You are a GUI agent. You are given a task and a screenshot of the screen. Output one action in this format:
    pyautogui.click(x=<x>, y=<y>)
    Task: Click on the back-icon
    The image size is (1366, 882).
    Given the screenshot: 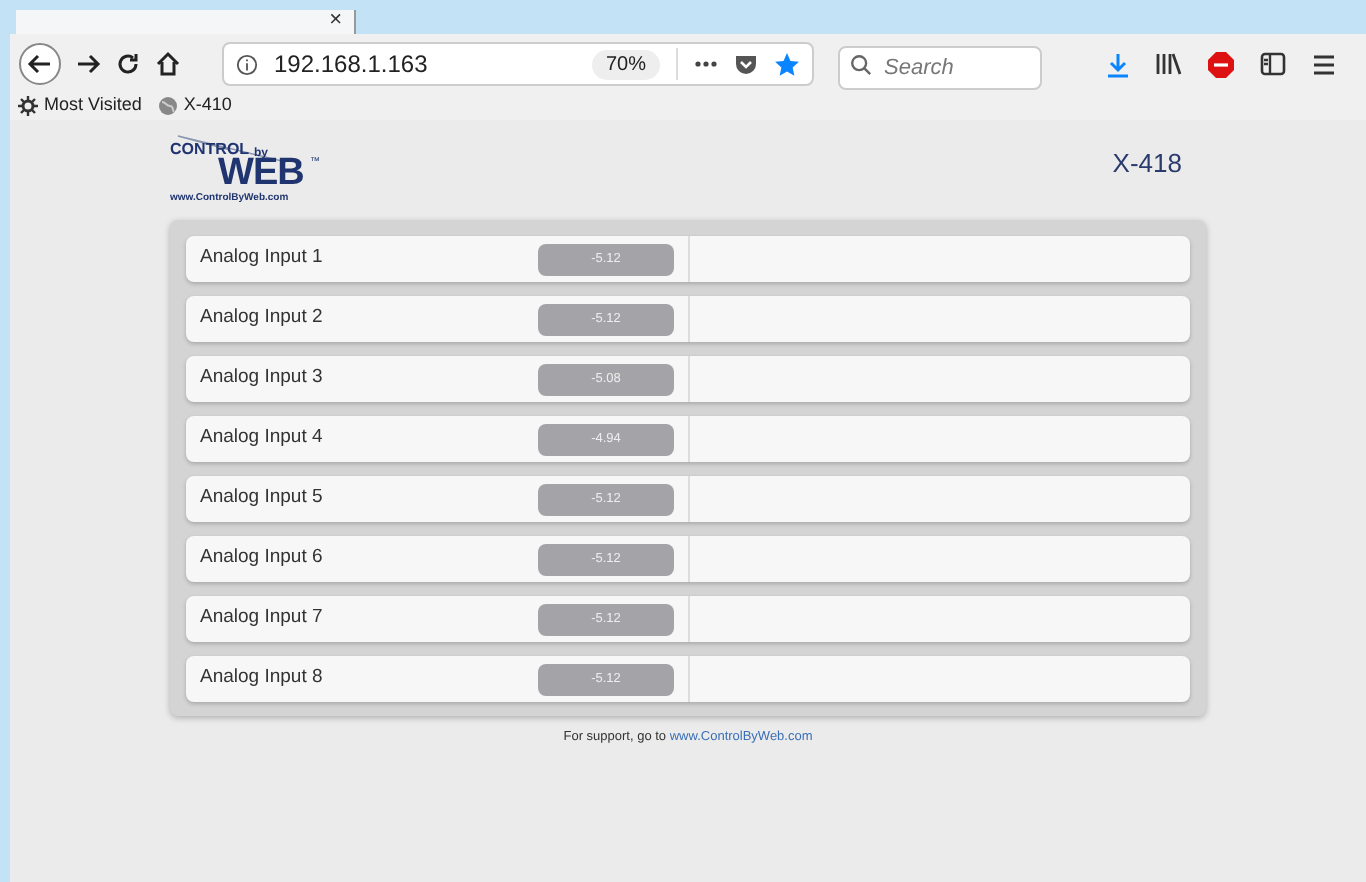 What is the action you would take?
    pyautogui.click(x=40, y=64)
    